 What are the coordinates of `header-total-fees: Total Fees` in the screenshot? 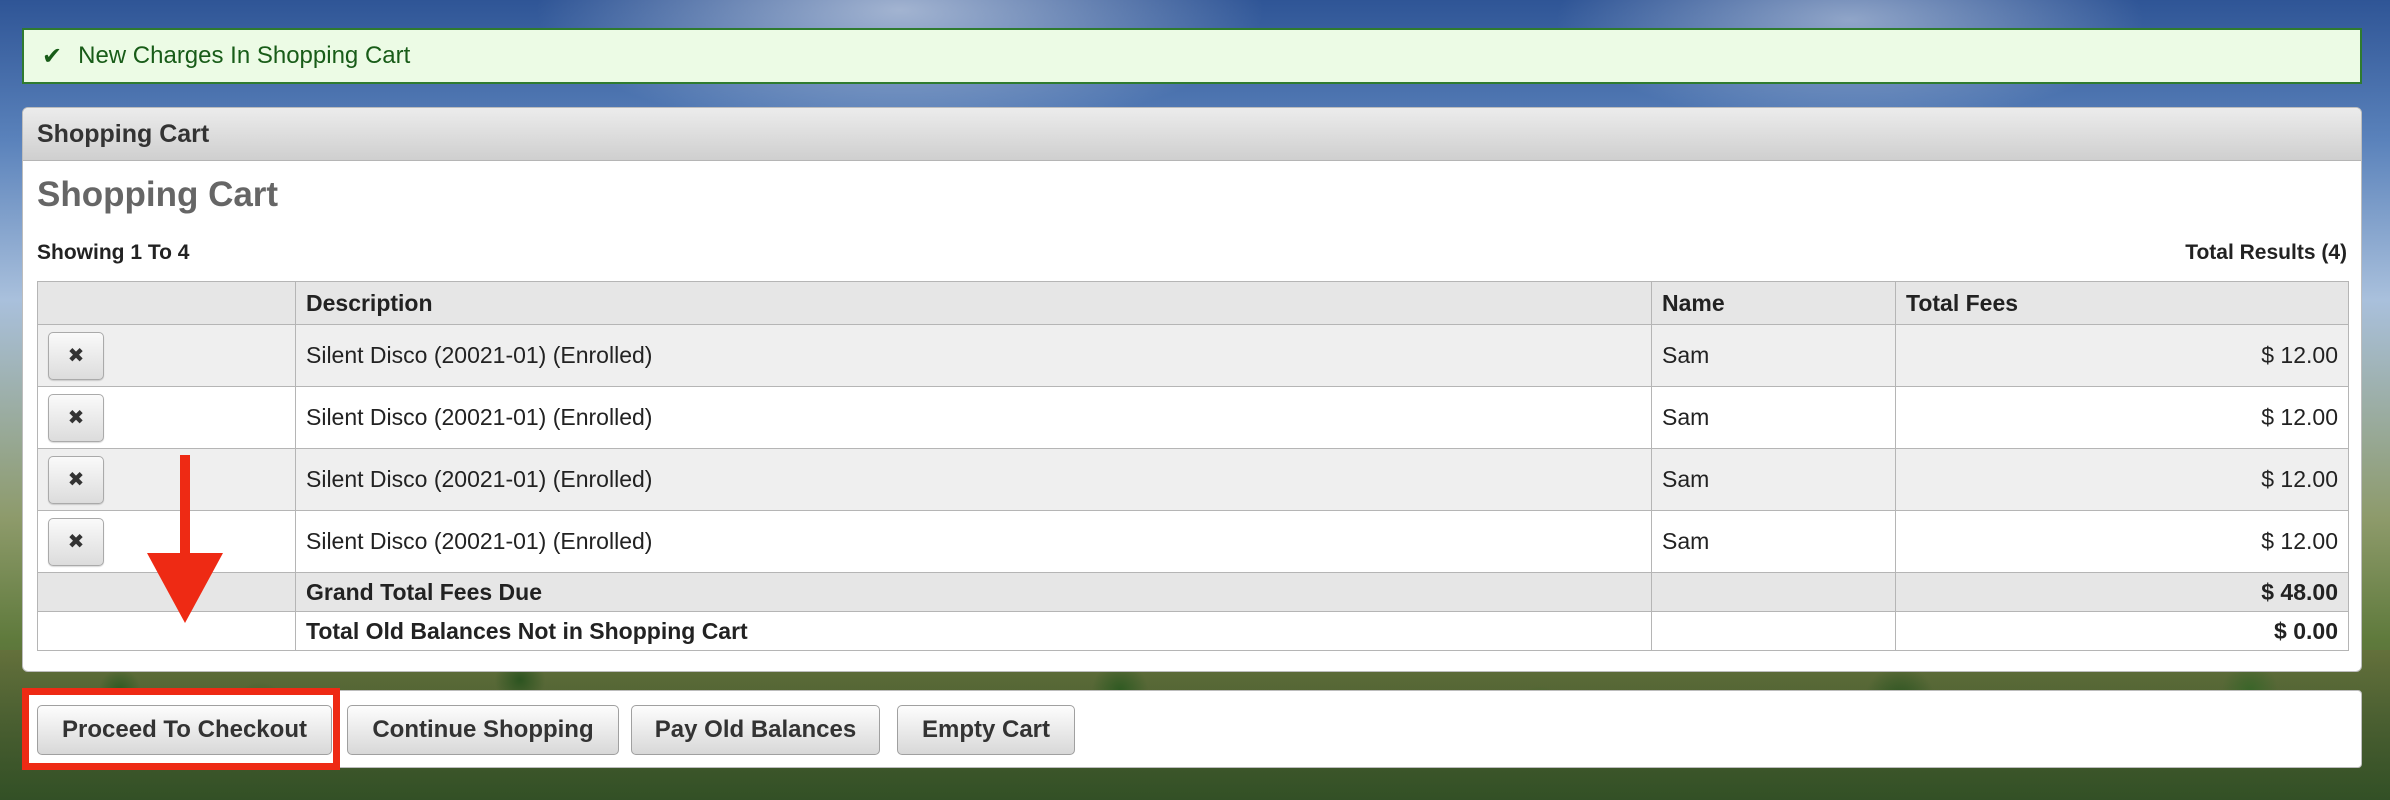 It's located at (2122, 303).